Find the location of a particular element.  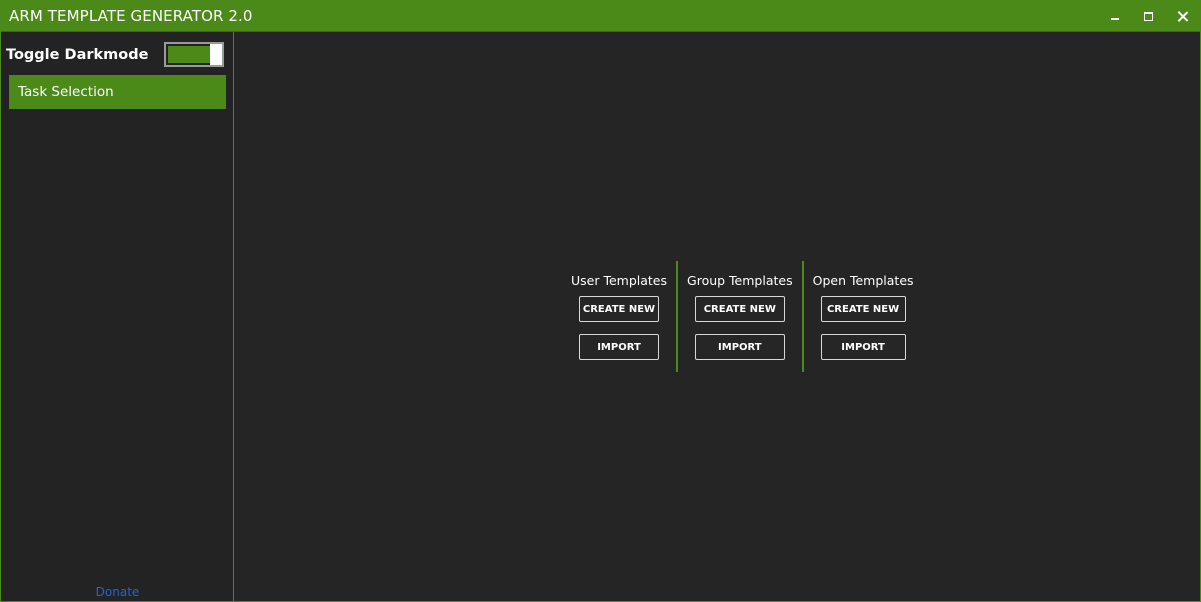

minimize-button is located at coordinates (1115, 16).